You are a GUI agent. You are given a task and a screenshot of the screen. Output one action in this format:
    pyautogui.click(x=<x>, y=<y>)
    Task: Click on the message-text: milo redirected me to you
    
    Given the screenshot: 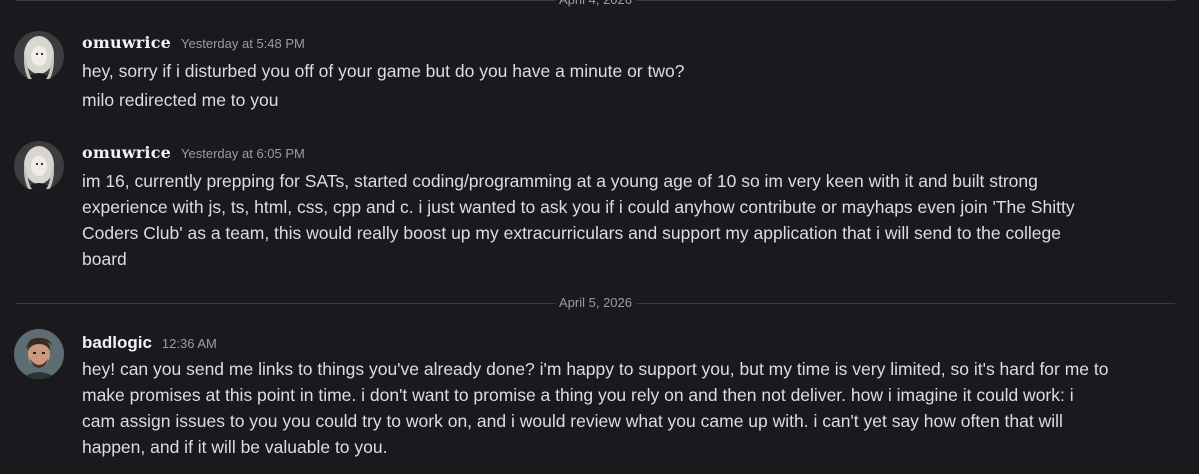 What is the action you would take?
    pyautogui.click(x=180, y=100)
    